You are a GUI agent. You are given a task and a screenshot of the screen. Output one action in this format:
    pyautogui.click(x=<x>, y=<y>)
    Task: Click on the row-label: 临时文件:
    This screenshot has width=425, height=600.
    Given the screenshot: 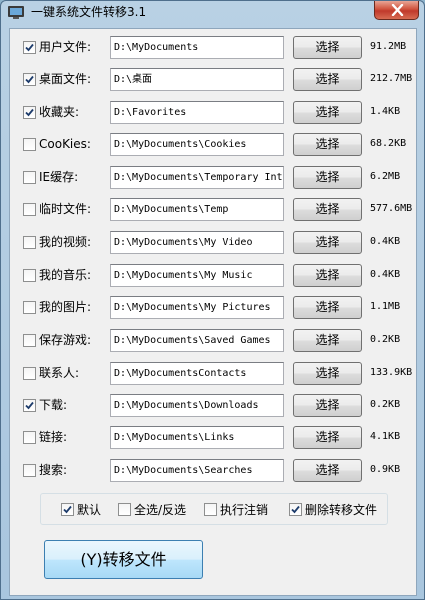 What is the action you would take?
    pyautogui.click(x=65, y=209)
    